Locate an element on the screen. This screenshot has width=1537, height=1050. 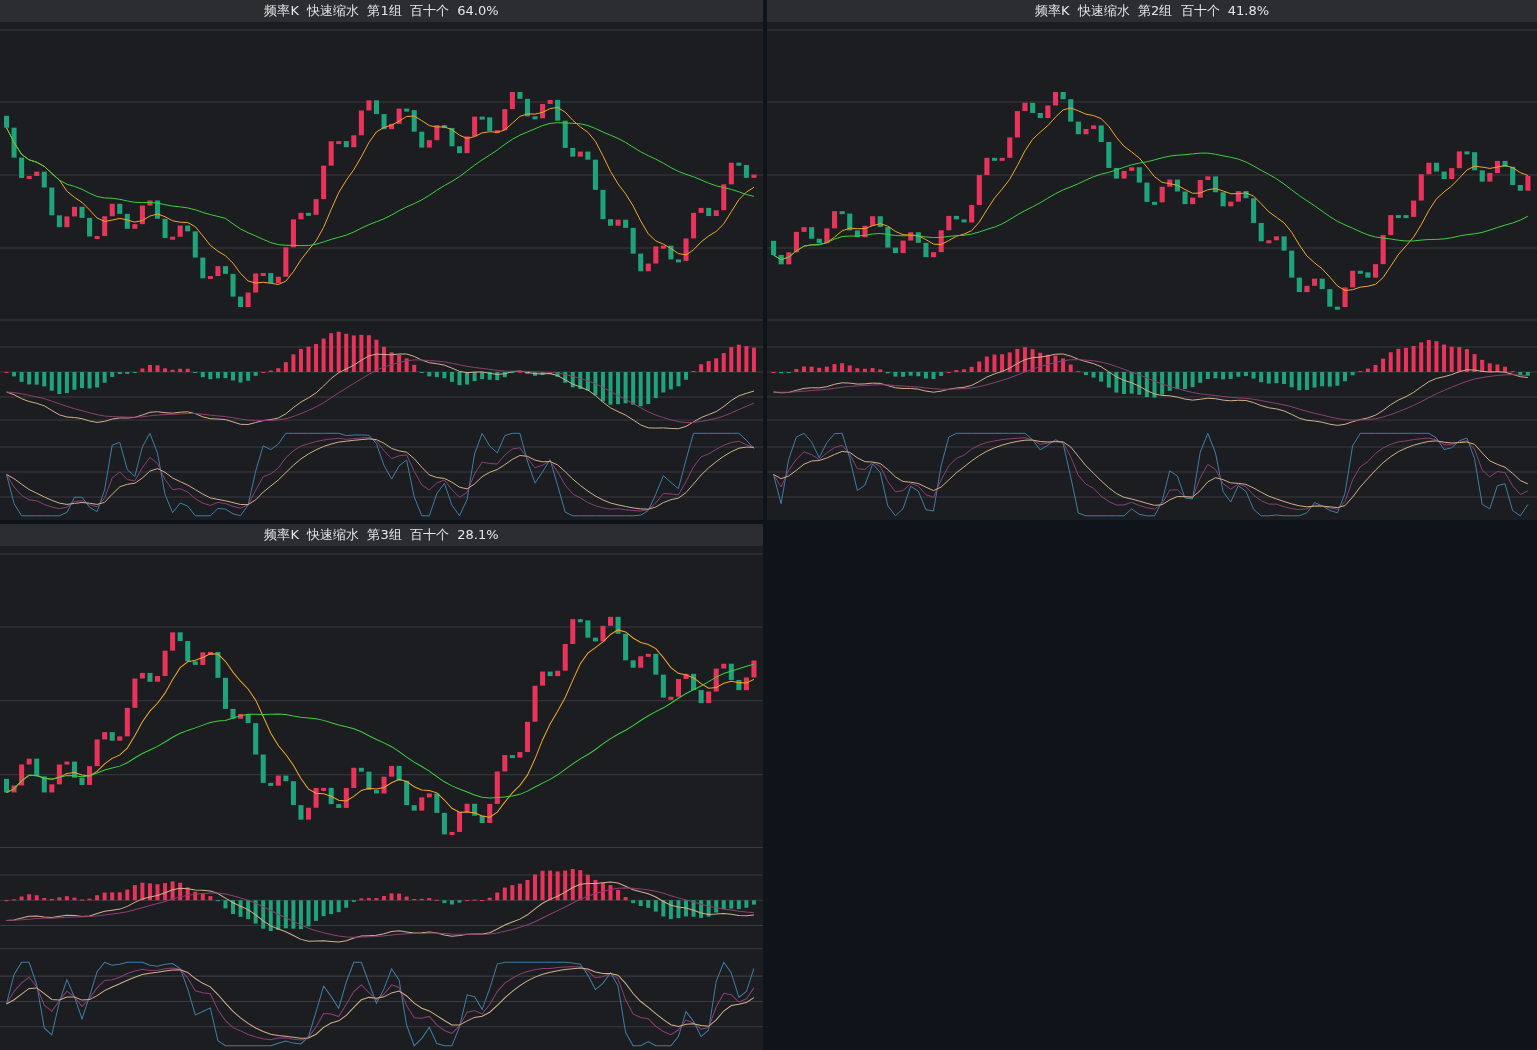
chart-title: 频率K 快速缩水 第2组 百十个 41.8% is located at coordinates (1152, 11).